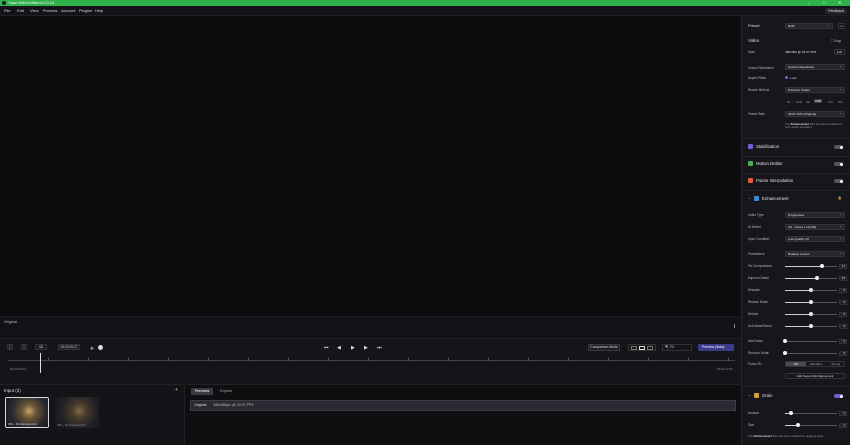  I want to click on mark-in-button: [, so click(10, 347).